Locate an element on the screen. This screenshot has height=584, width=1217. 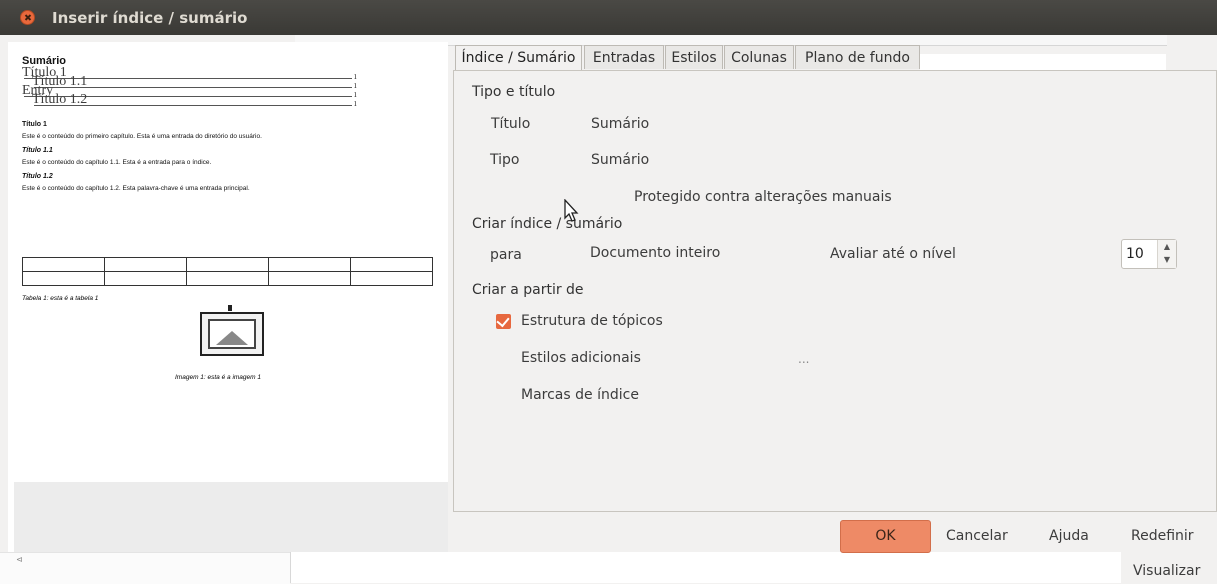
preview-section-heading: Título 1 is located at coordinates (34, 124).